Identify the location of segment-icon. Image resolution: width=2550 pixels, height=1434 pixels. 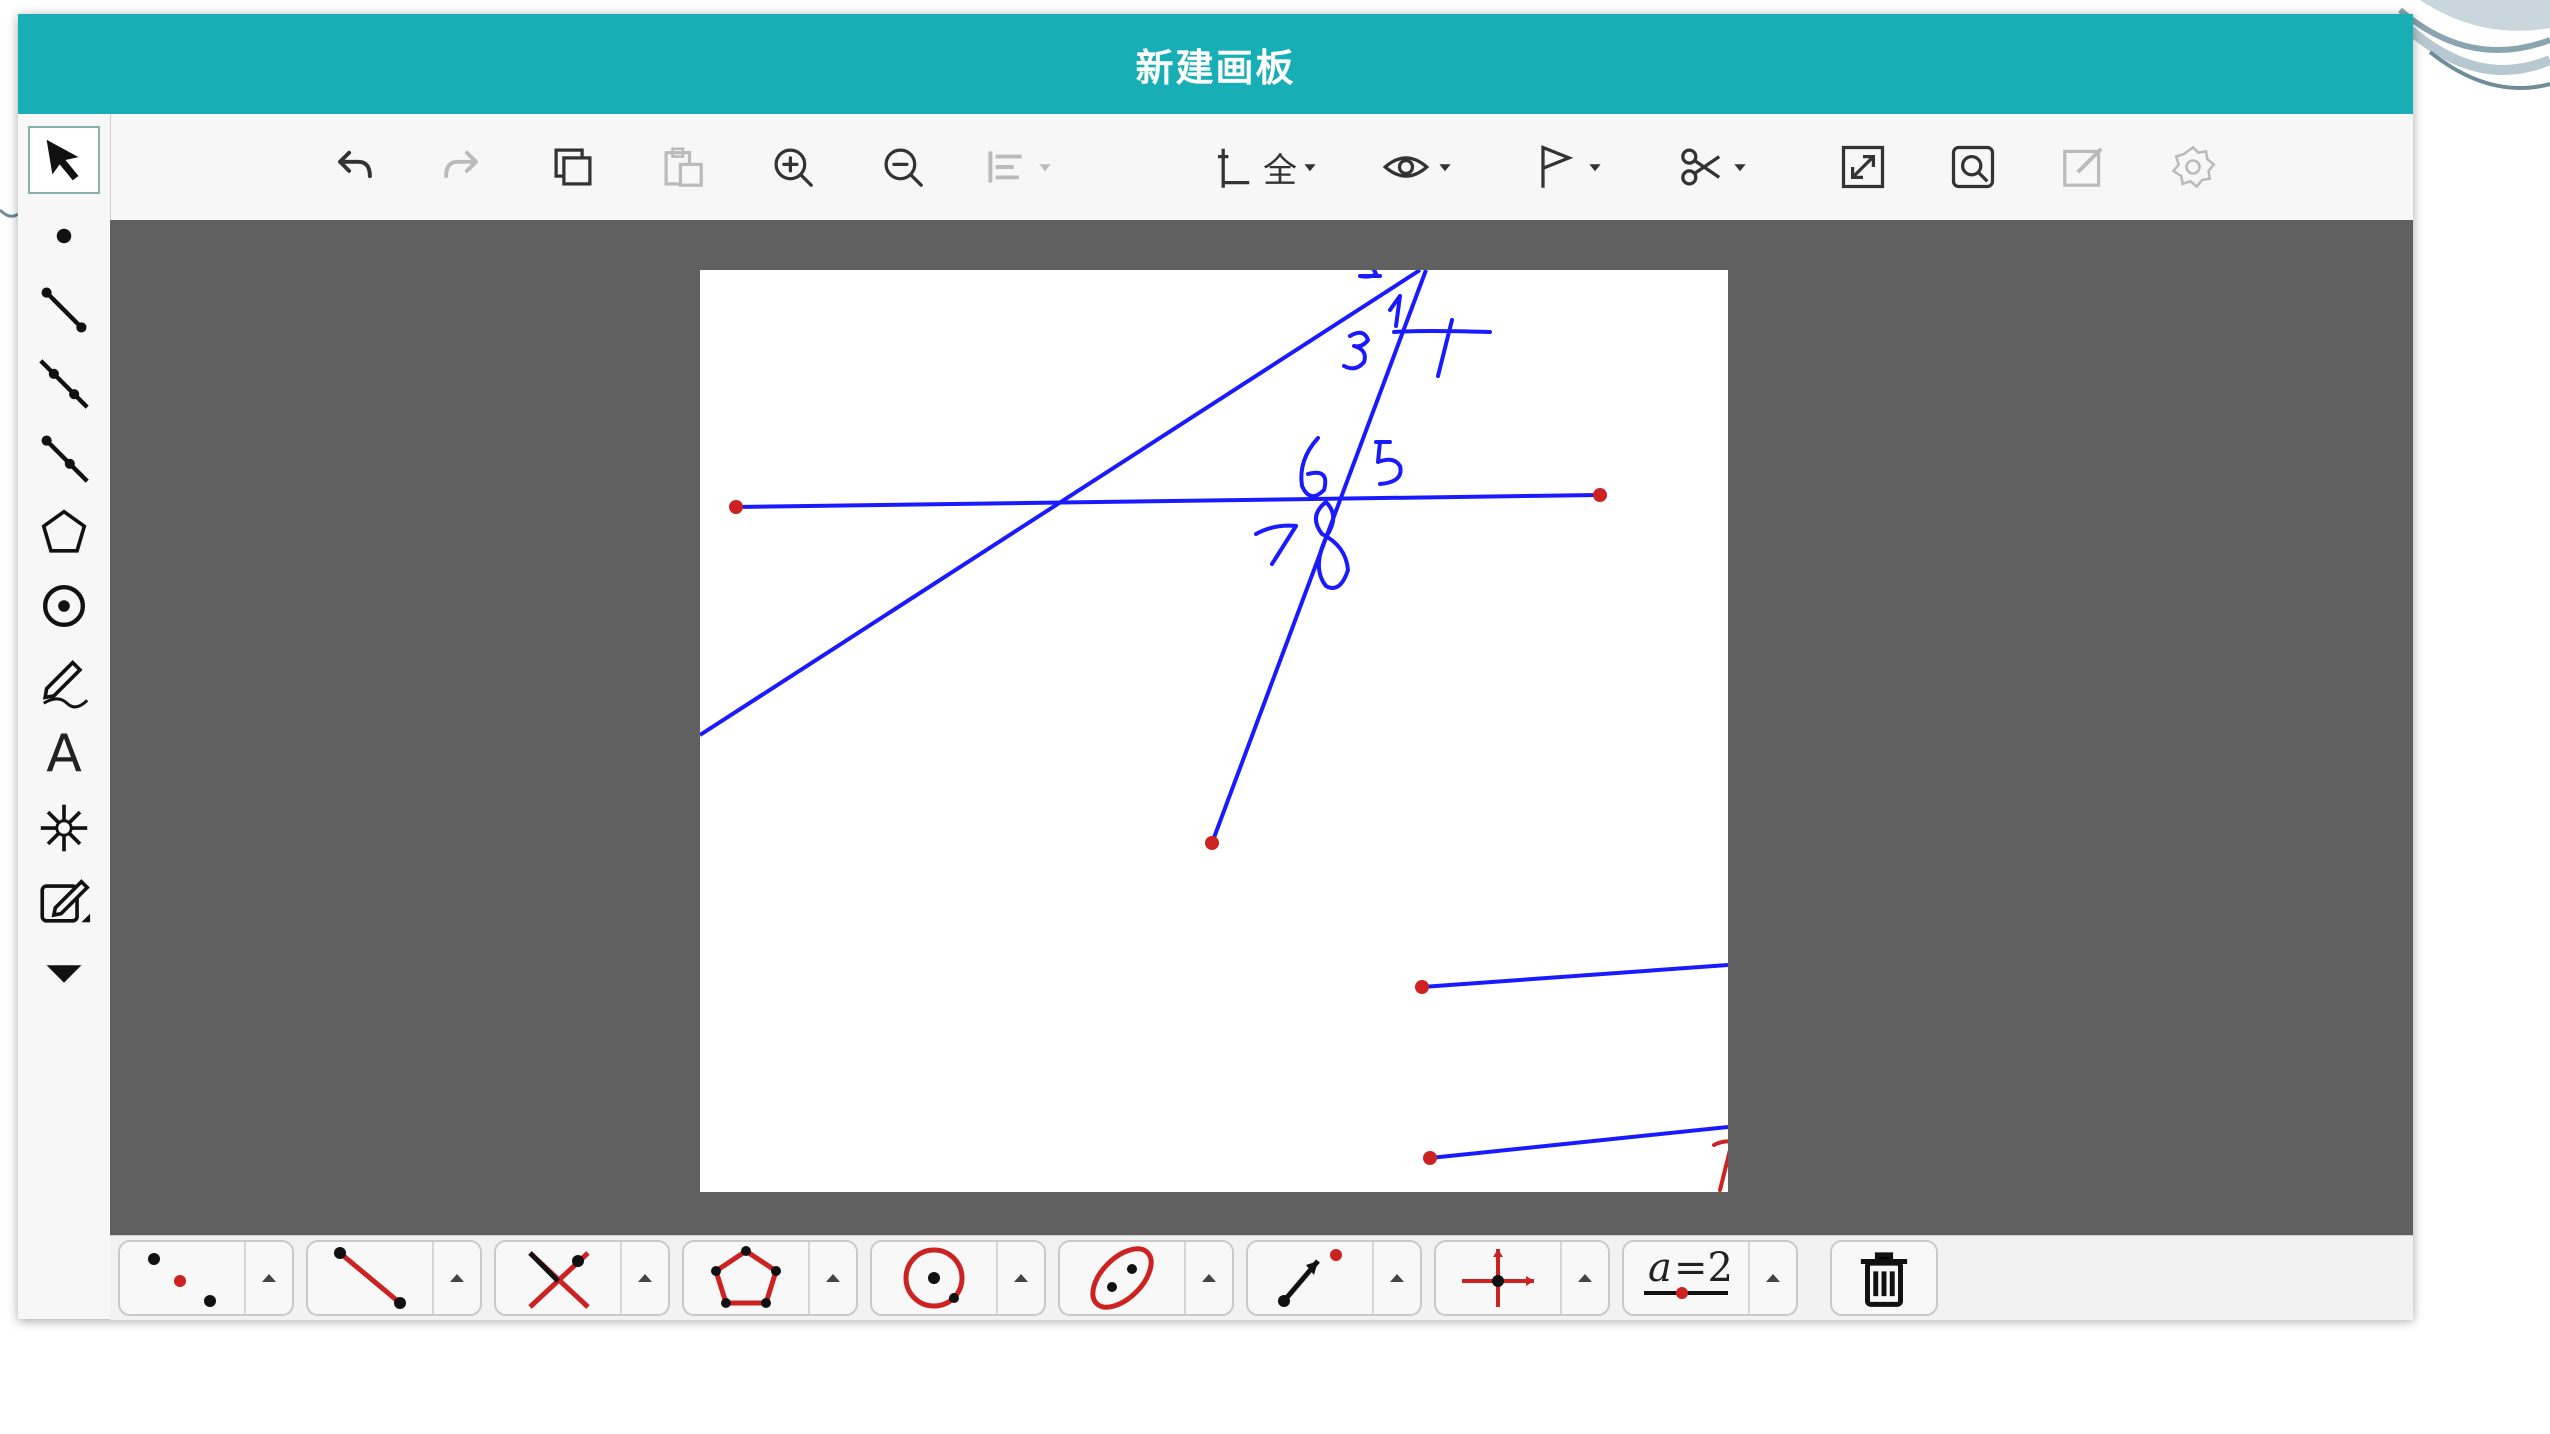
(64, 310).